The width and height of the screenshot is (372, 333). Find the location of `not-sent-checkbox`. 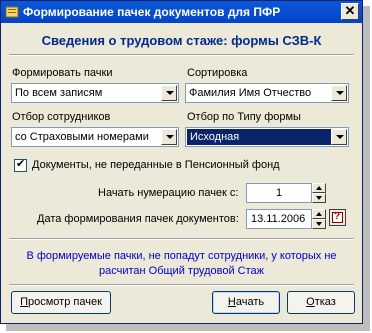

not-sent-checkbox is located at coordinates (20, 164).